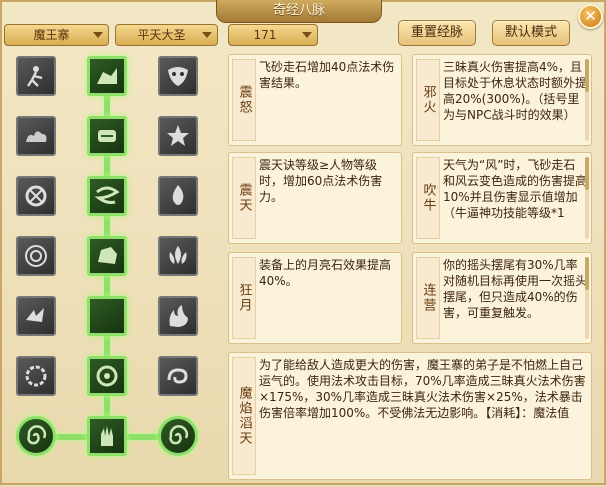 Image resolution: width=606 pixels, height=487 pixels. Describe the element at coordinates (244, 100) in the screenshot. I see `talent-name: 震怒` at that location.